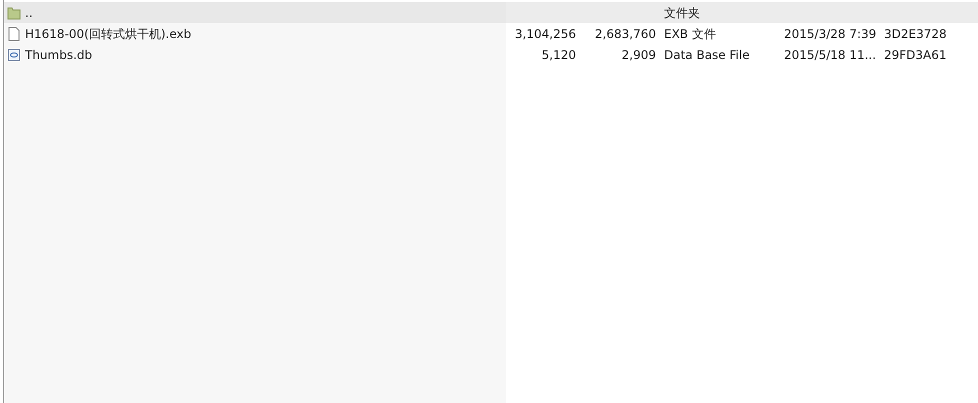  What do you see at coordinates (58, 55) in the screenshot?
I see `file-name: Thumbs.db` at bounding box center [58, 55].